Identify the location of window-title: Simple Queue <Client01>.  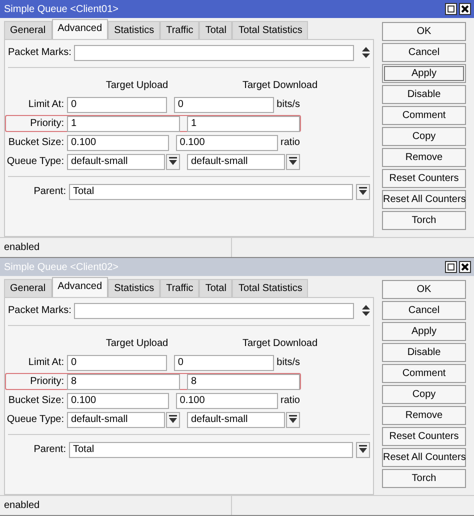
(61, 9).